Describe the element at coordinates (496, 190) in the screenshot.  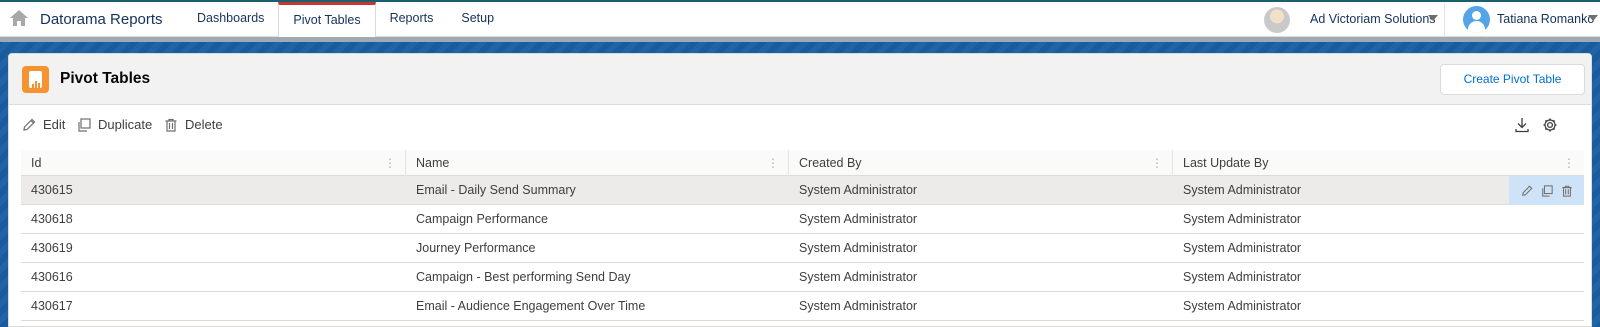
I see `cell-name: Email - Daily Send Summary` at that location.